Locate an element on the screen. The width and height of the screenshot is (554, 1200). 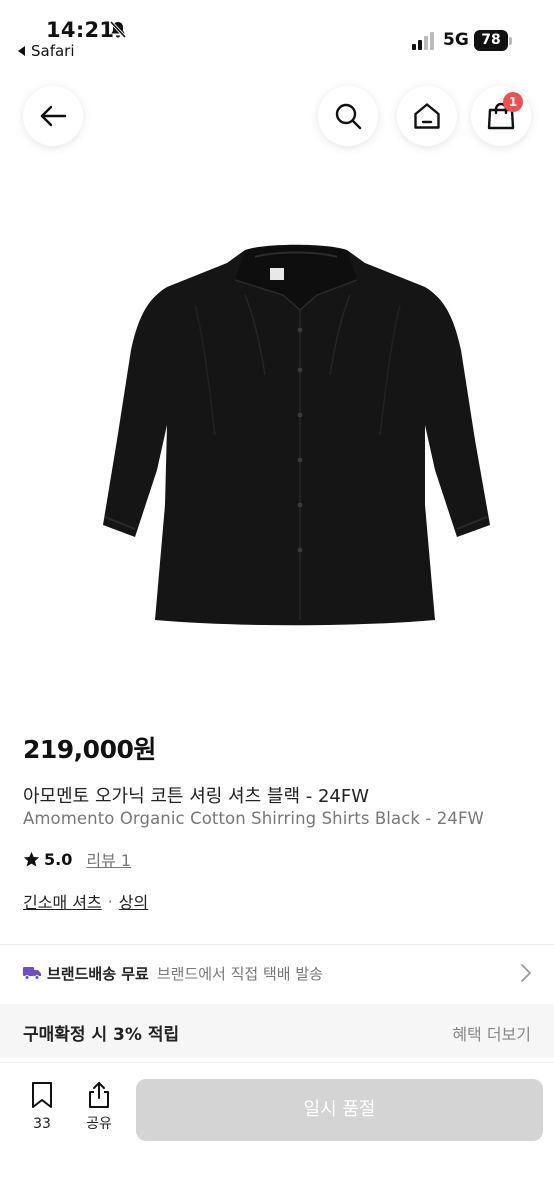
back-app-label: Safari is located at coordinates (53, 51).